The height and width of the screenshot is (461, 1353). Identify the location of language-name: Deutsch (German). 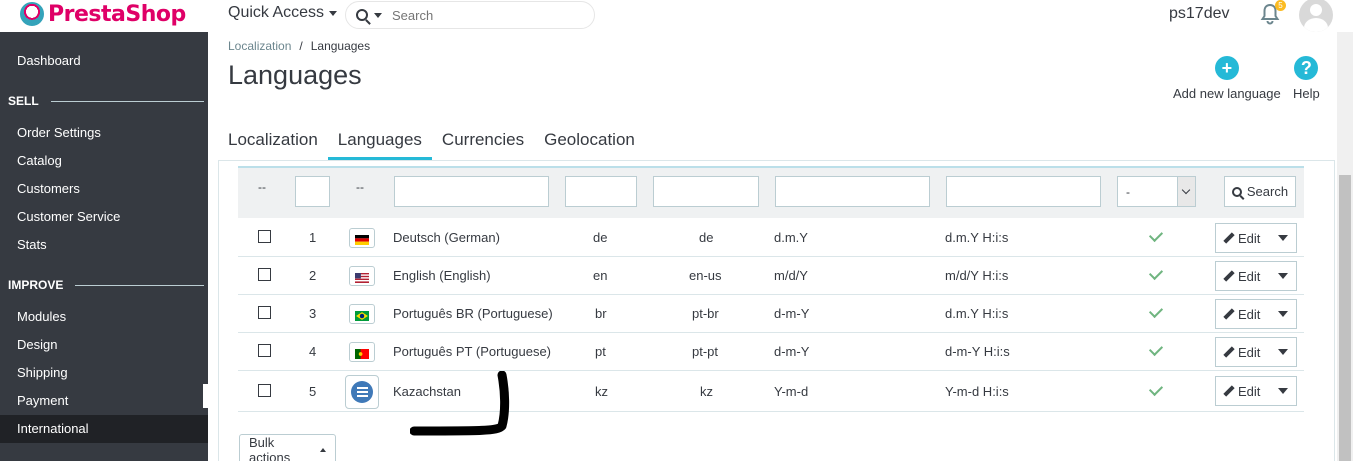
(446, 237).